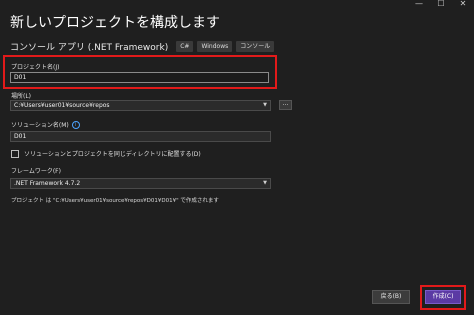 This screenshot has width=474, height=315. What do you see at coordinates (140, 183) in the screenshot?
I see `framework-select: .NET Framework 4.7.2 ▼` at bounding box center [140, 183].